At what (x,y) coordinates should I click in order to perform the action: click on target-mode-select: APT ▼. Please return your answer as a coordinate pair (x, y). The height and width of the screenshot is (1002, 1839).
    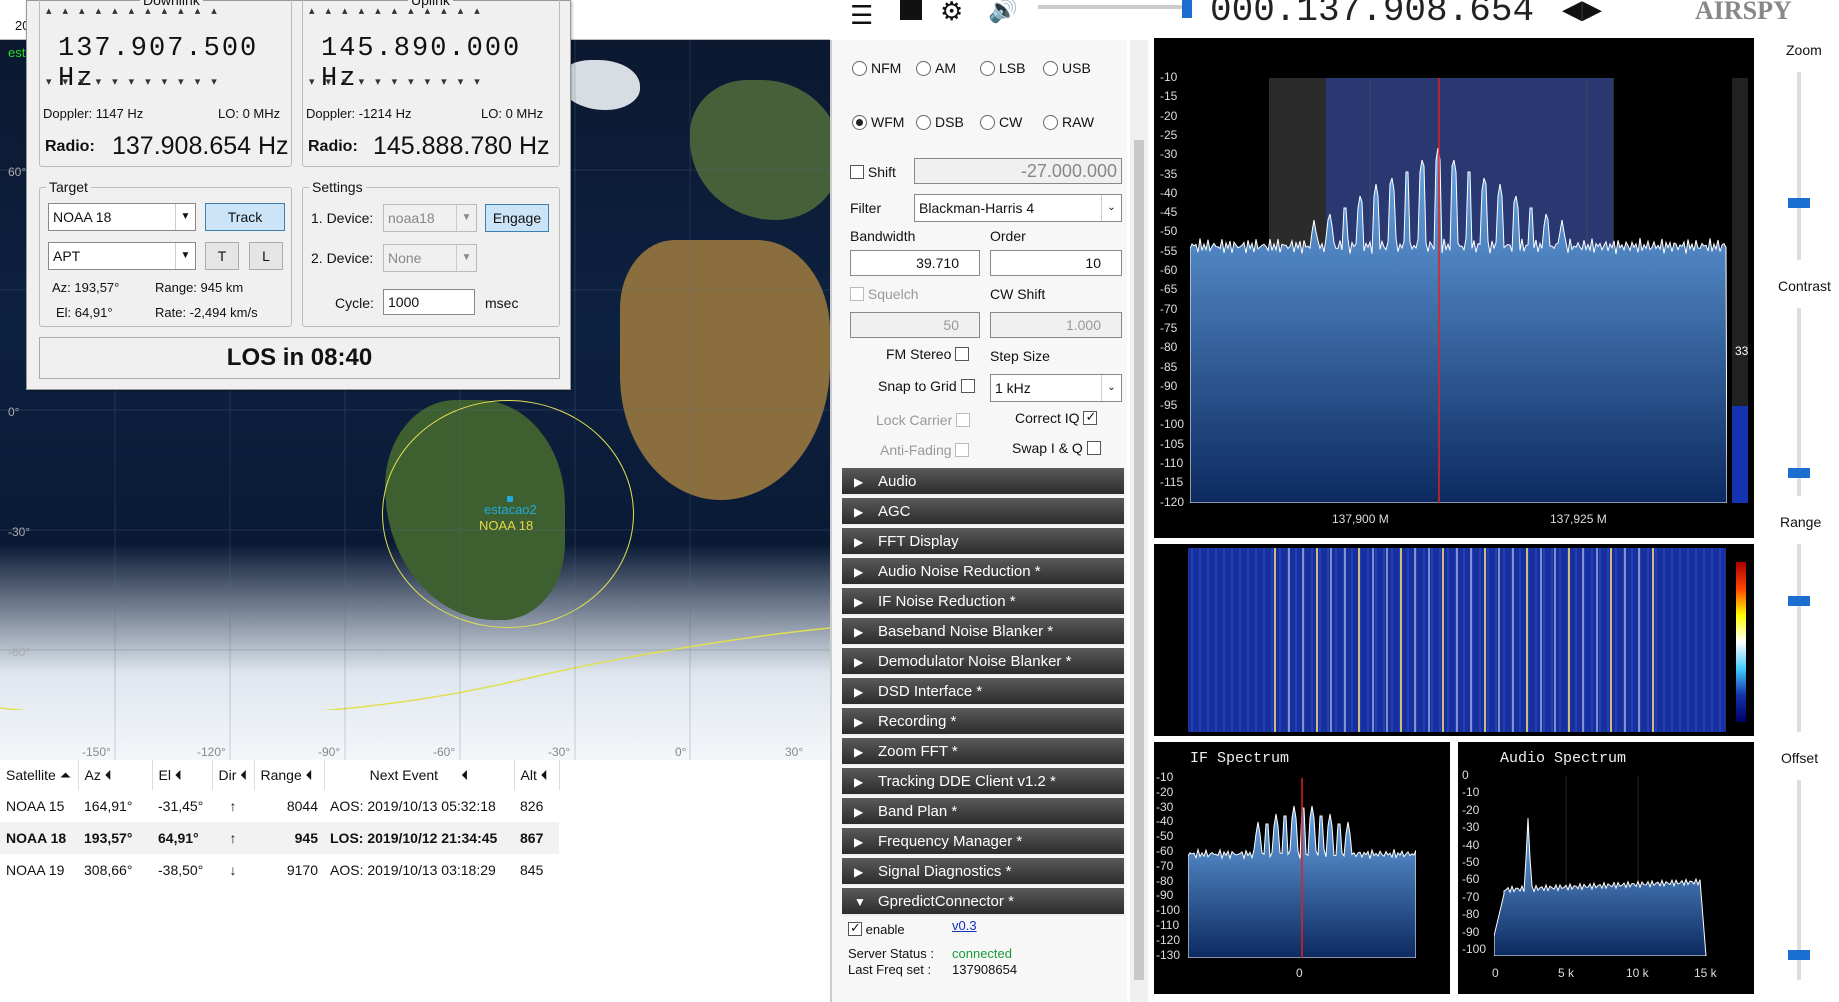
    Looking at the image, I should click on (122, 256).